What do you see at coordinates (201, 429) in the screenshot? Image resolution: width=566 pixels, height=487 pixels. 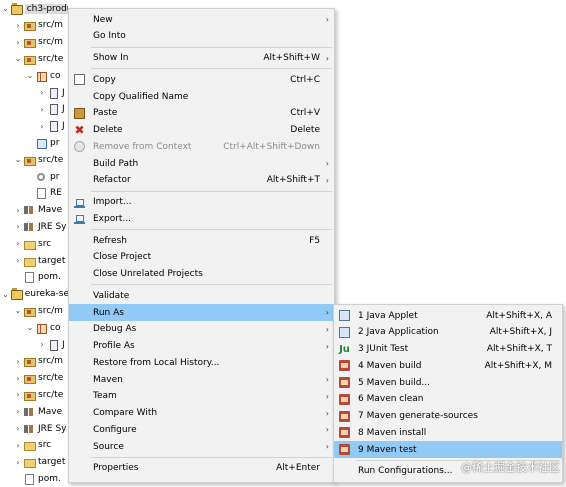 I see `menu-item-configure: Configure ›` at bounding box center [201, 429].